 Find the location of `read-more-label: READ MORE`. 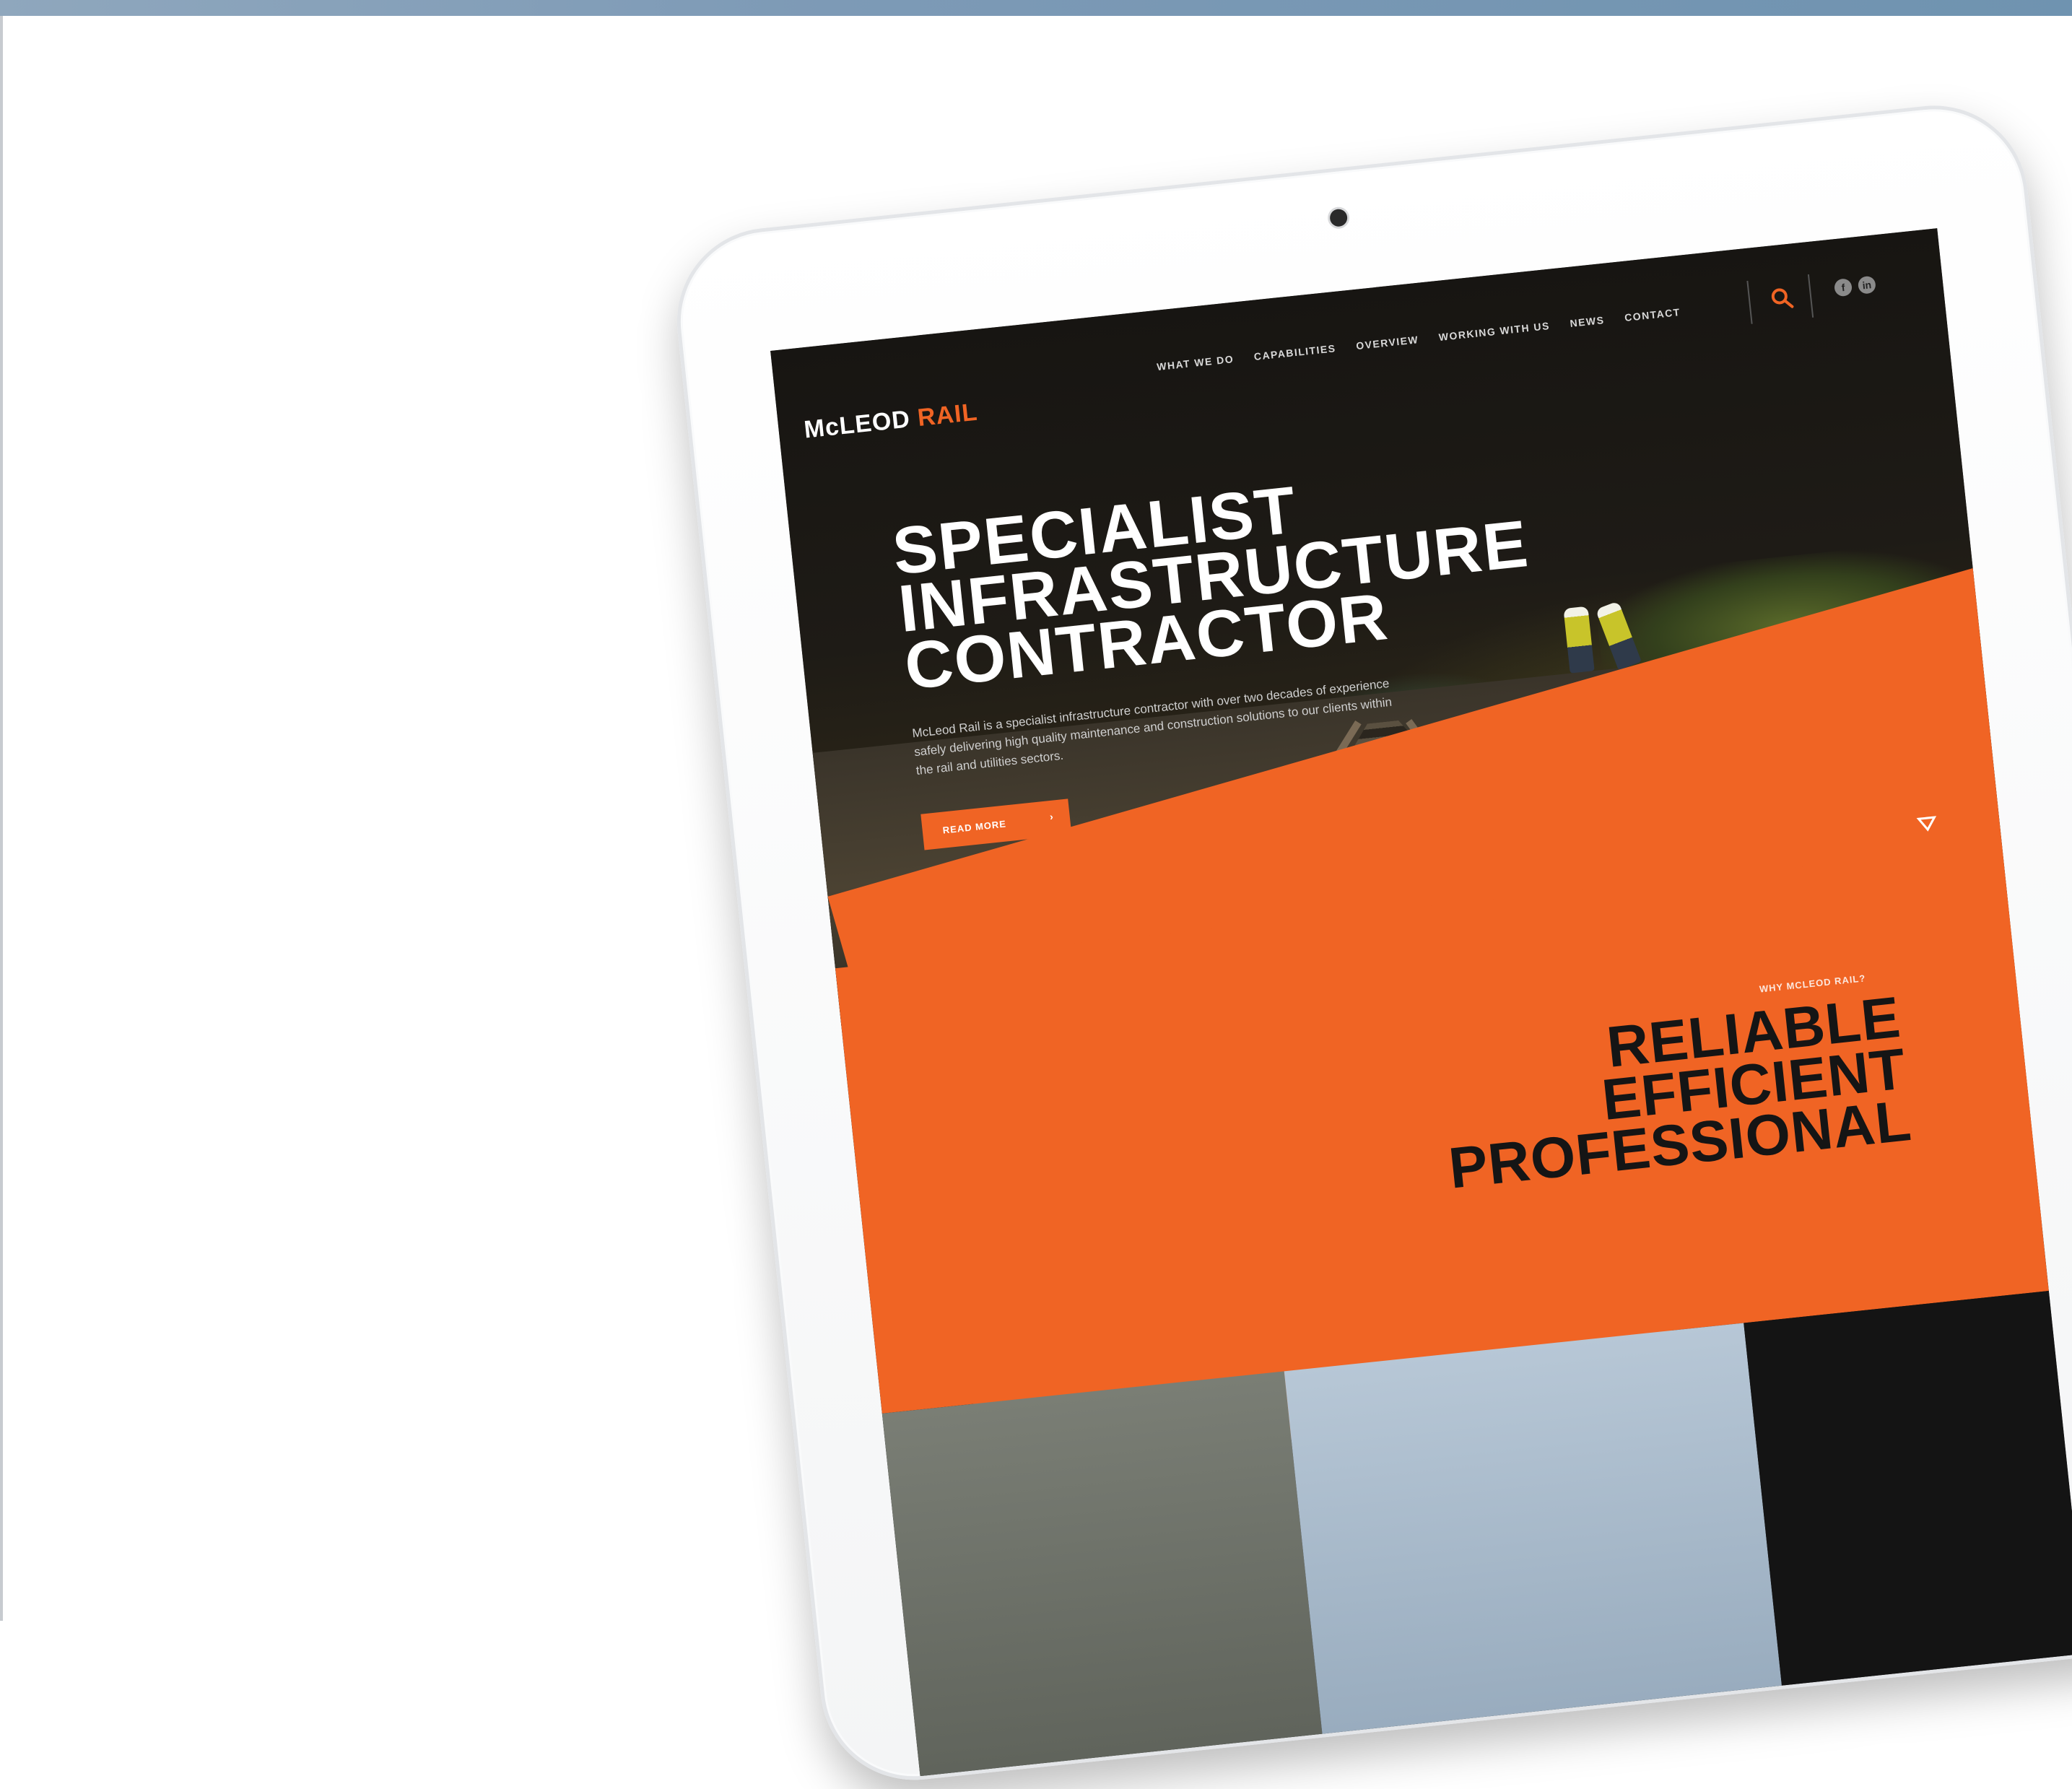

read-more-label: READ MORE is located at coordinates (974, 826).